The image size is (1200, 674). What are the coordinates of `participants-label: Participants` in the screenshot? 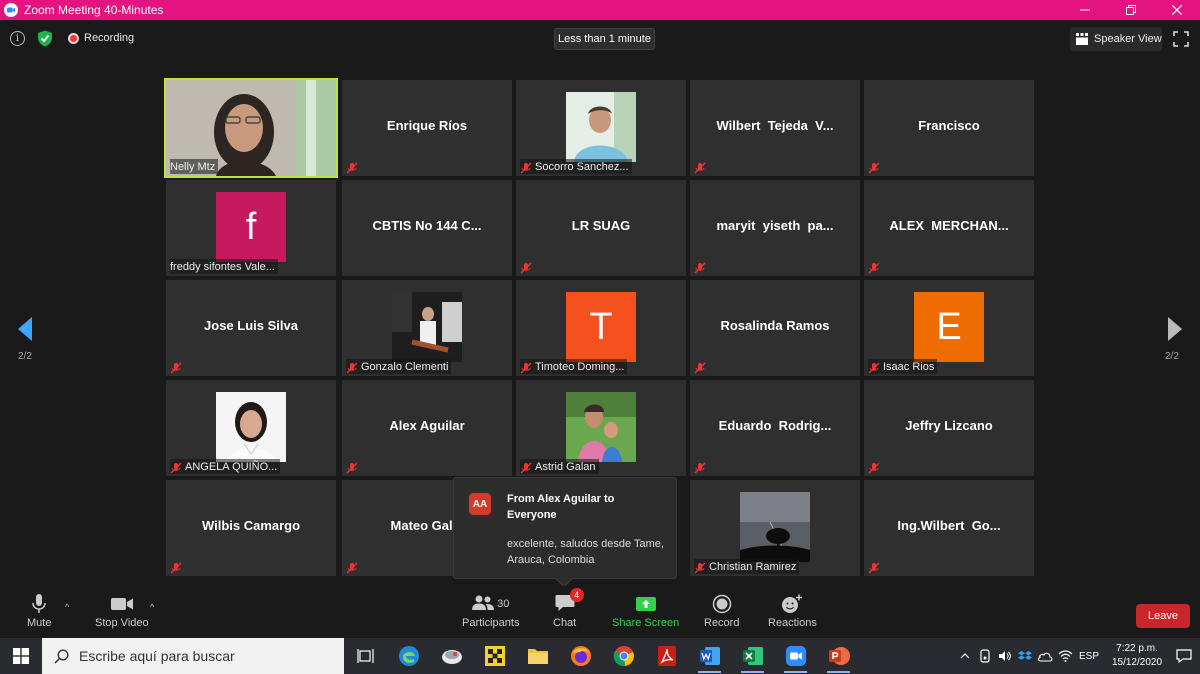 It's located at (491, 623).